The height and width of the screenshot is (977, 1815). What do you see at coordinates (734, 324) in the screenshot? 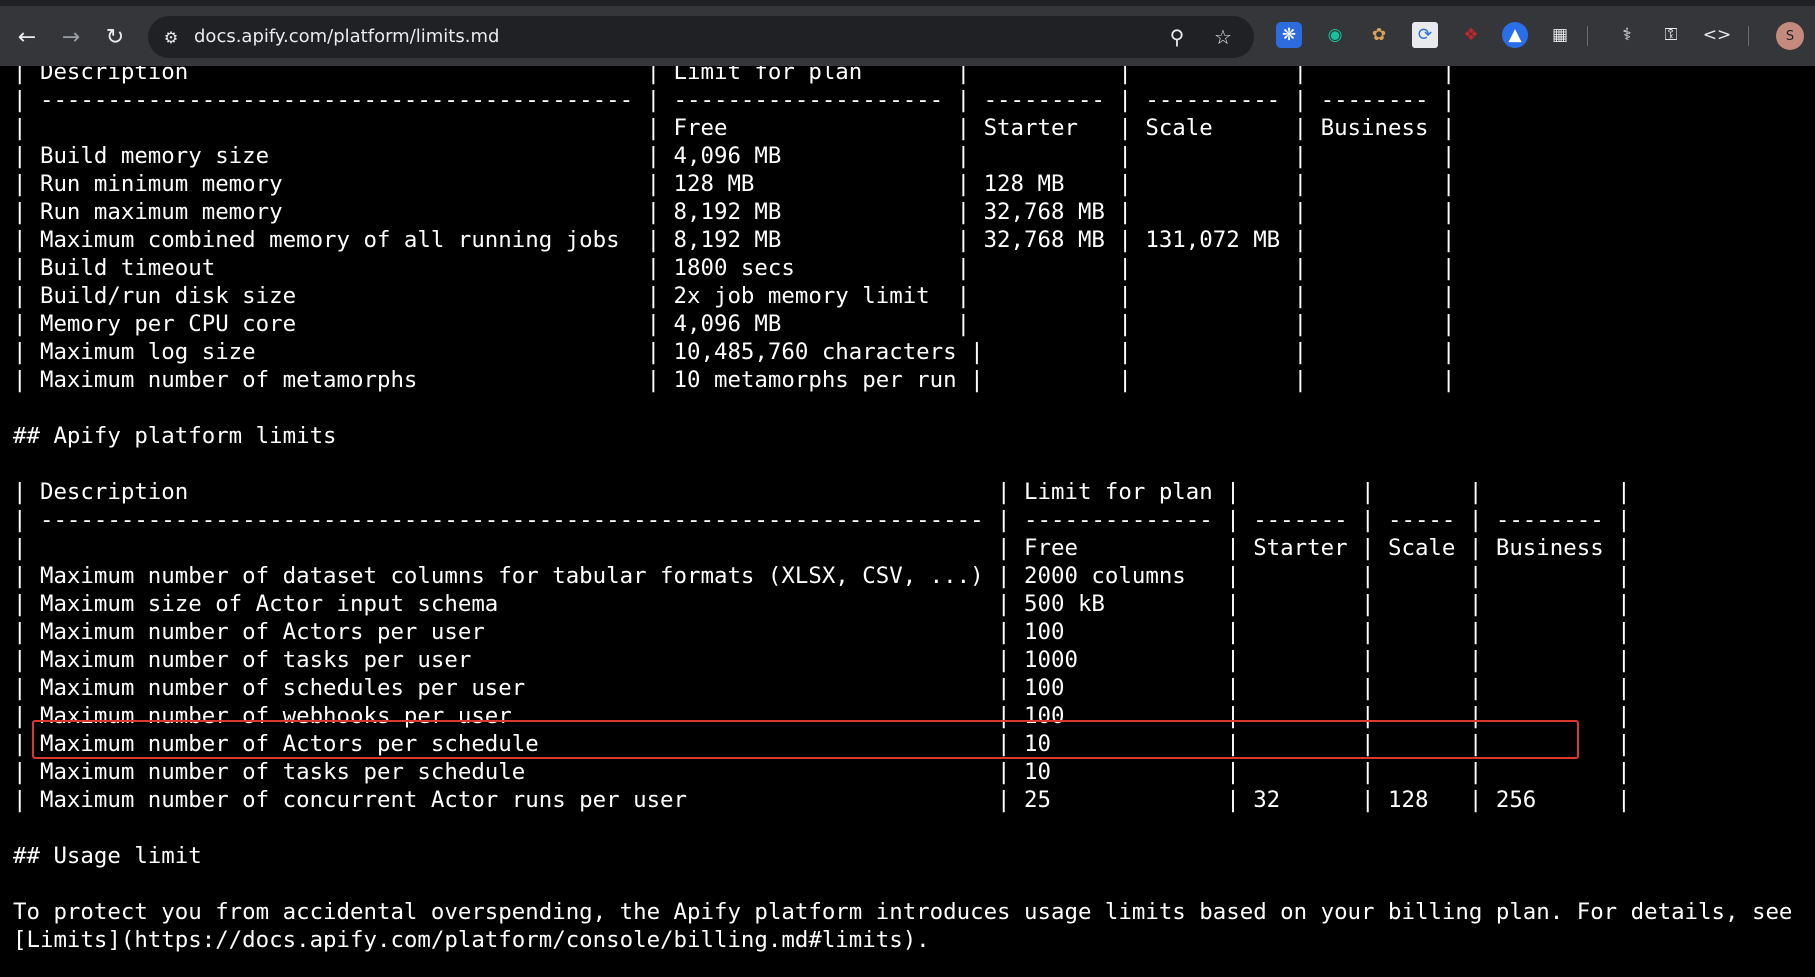
I see `table-line: | Memory per CPU core | 4,096 MB | | | |` at bounding box center [734, 324].